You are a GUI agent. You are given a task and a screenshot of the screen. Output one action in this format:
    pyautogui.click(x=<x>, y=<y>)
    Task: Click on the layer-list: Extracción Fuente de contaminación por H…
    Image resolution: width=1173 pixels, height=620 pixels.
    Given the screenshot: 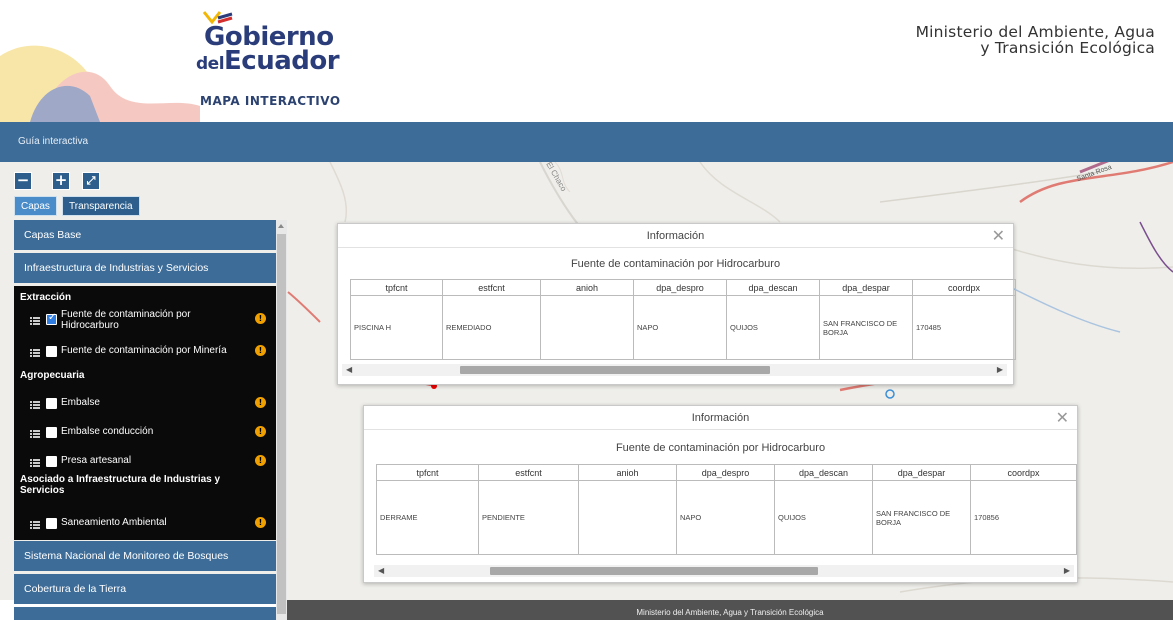 What is the action you would take?
    pyautogui.click(x=145, y=413)
    